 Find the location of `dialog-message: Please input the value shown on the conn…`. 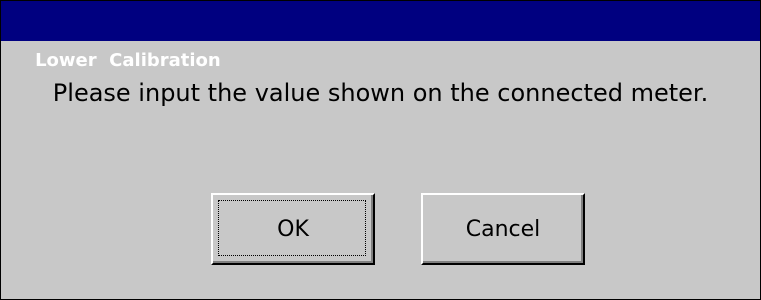

dialog-message: Please input the value shown on the conn… is located at coordinates (380, 93).